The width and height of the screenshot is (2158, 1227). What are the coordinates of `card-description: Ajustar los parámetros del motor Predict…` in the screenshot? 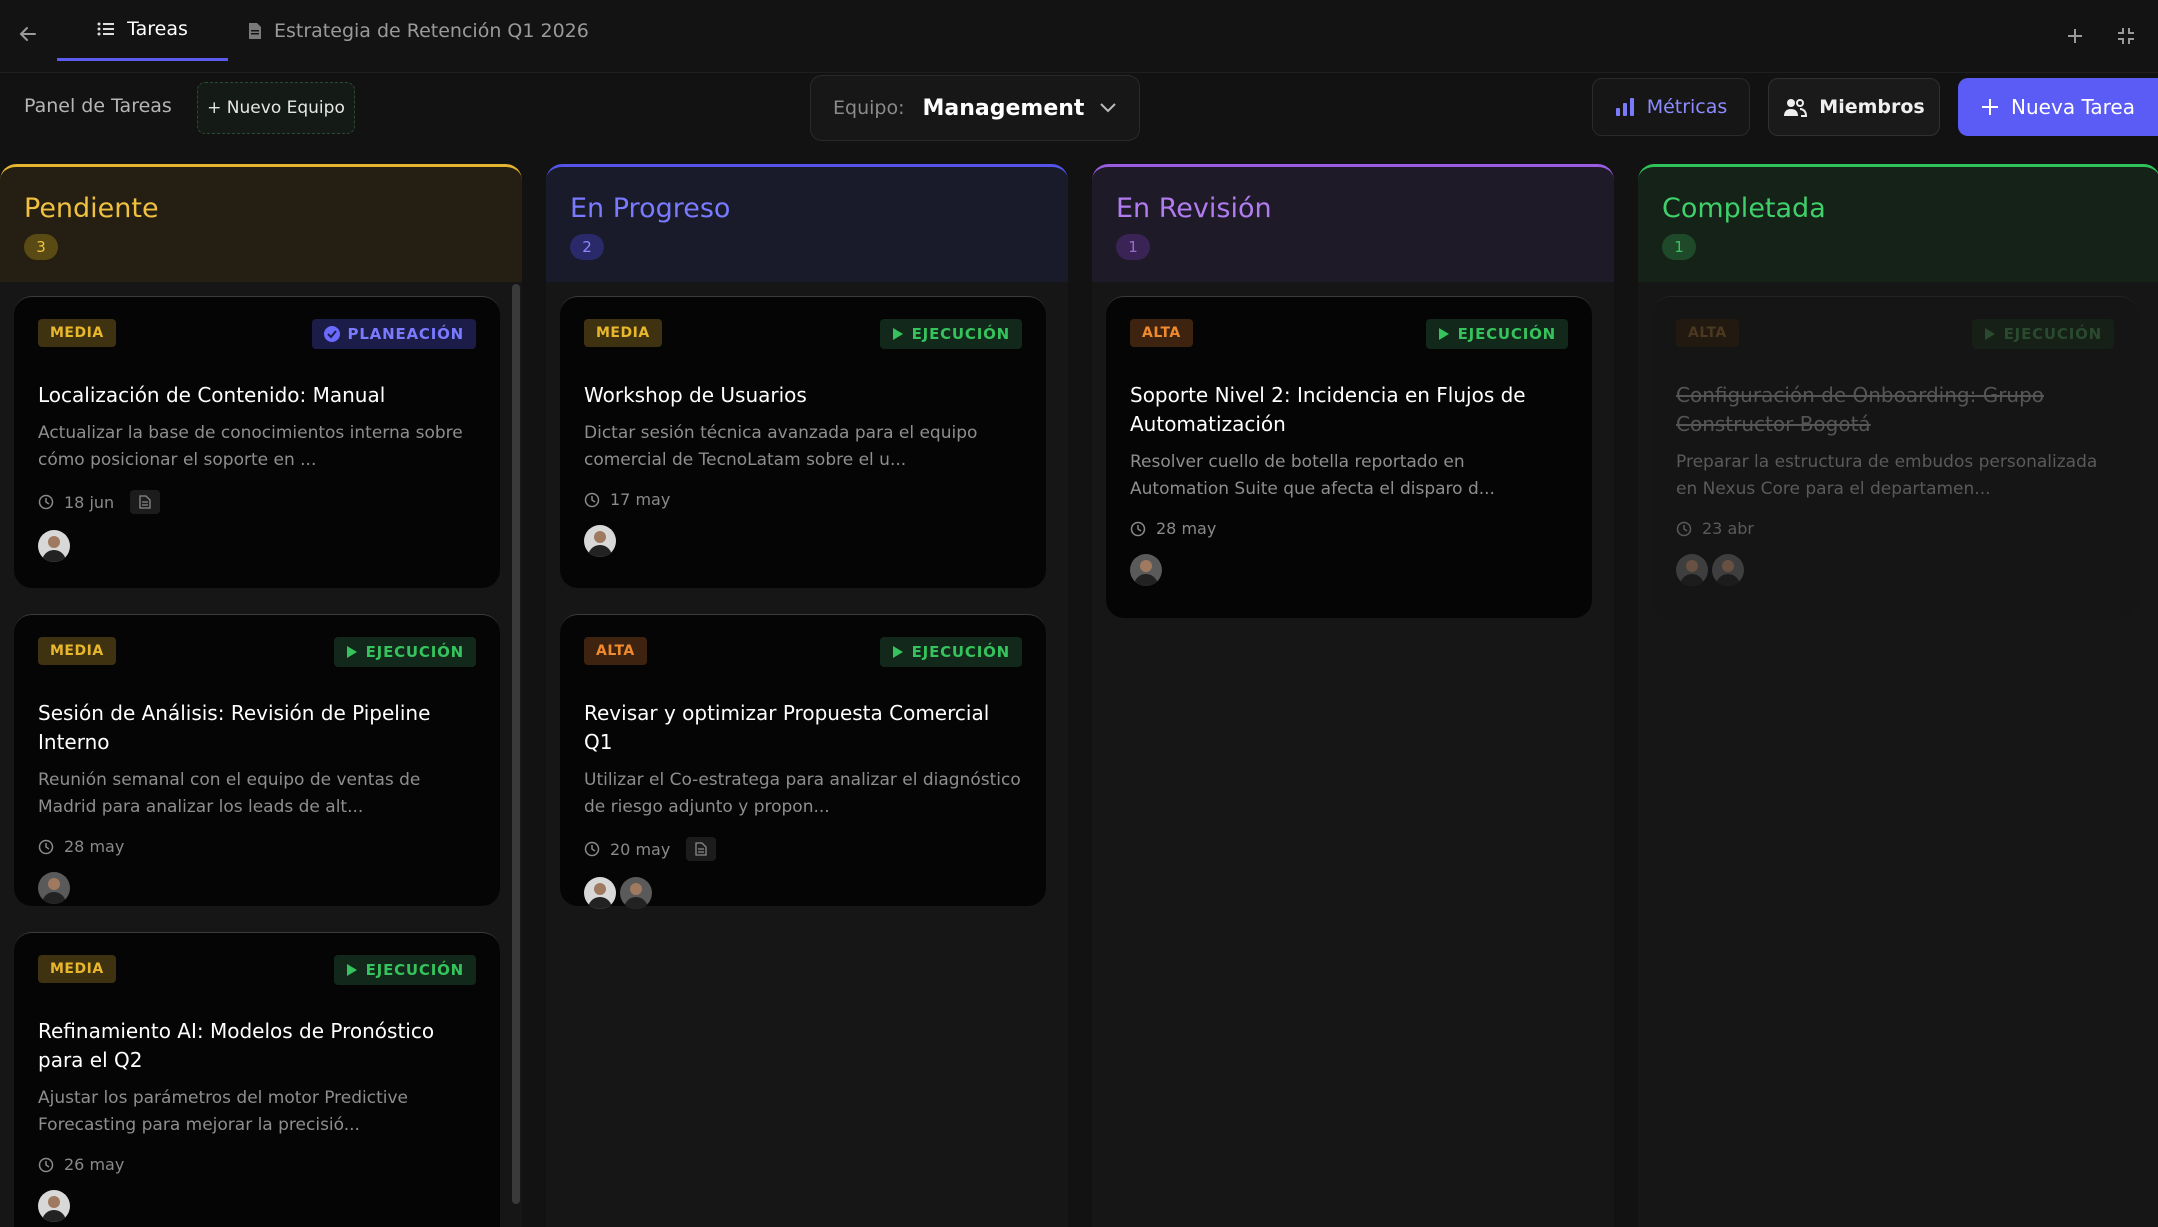 It's located at (223, 1111).